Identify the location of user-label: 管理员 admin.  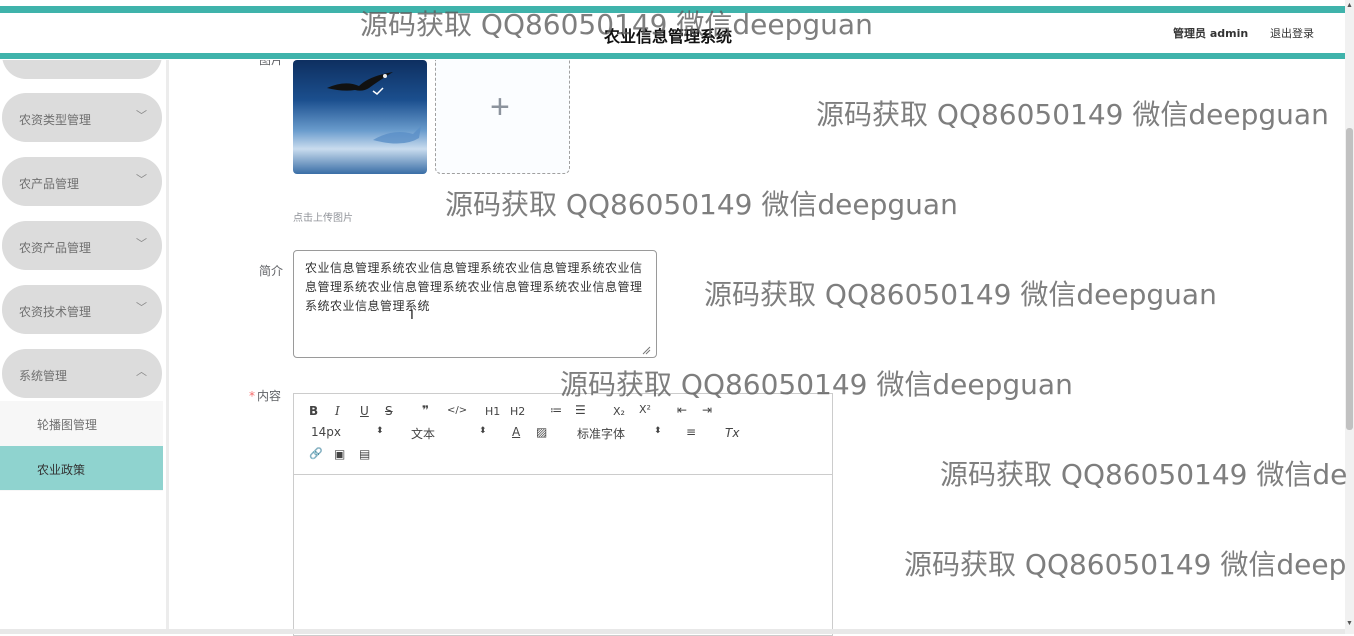
(1211, 33).